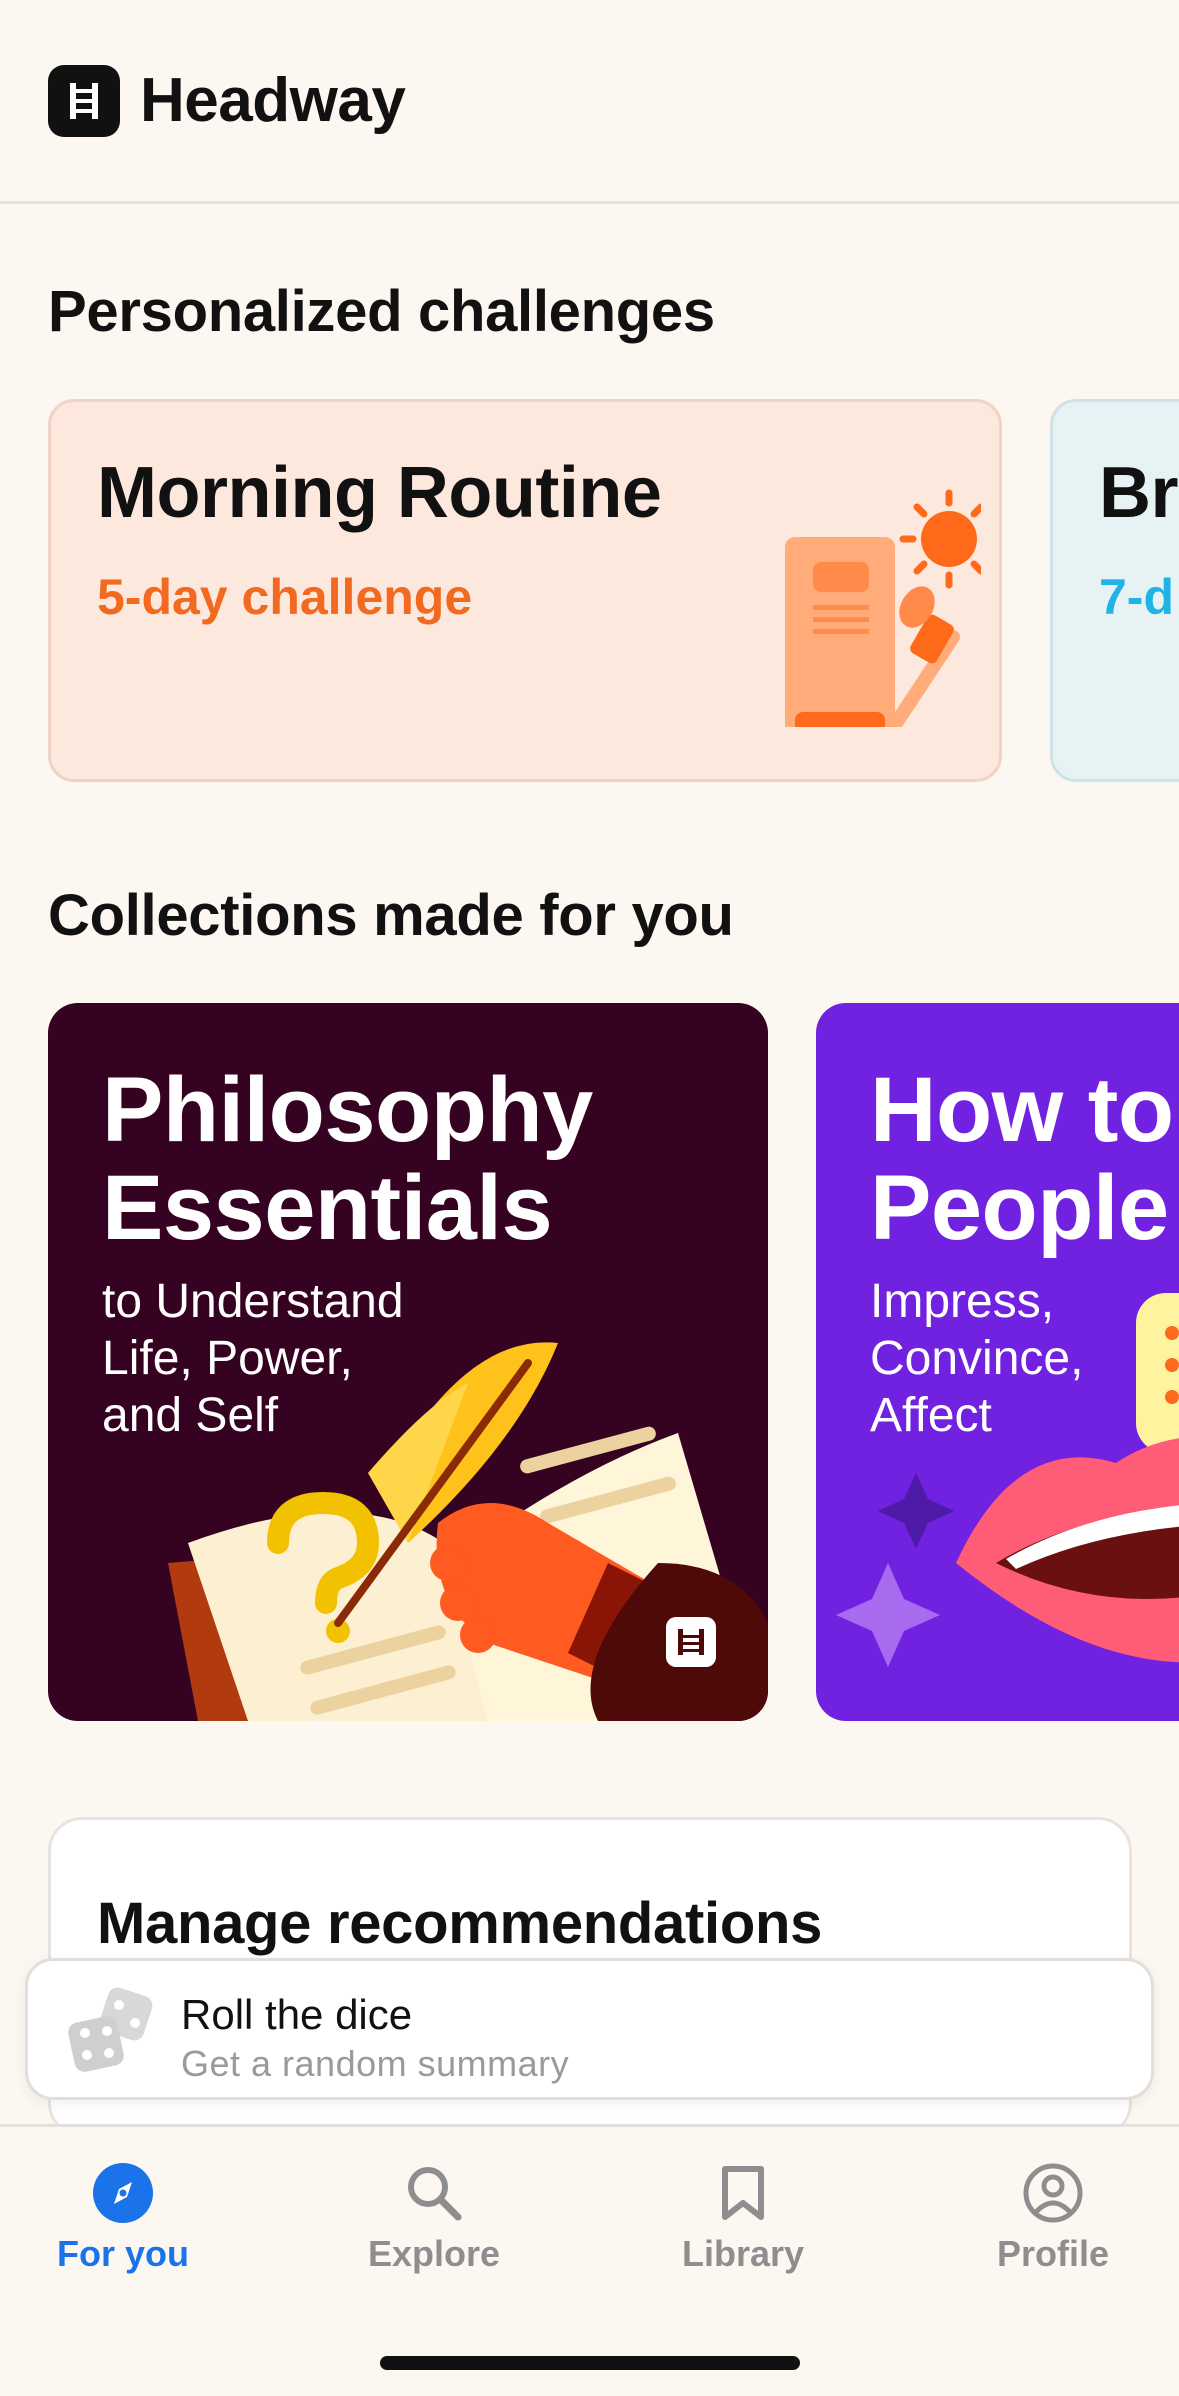  What do you see at coordinates (1139, 493) in the screenshot?
I see `challenge-title: Br` at bounding box center [1139, 493].